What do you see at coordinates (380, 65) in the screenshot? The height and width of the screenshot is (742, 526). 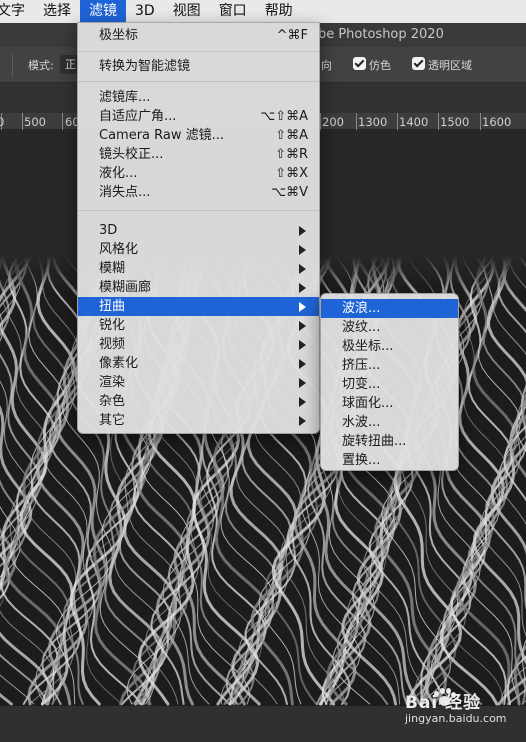 I see `dither-label: 仿色` at bounding box center [380, 65].